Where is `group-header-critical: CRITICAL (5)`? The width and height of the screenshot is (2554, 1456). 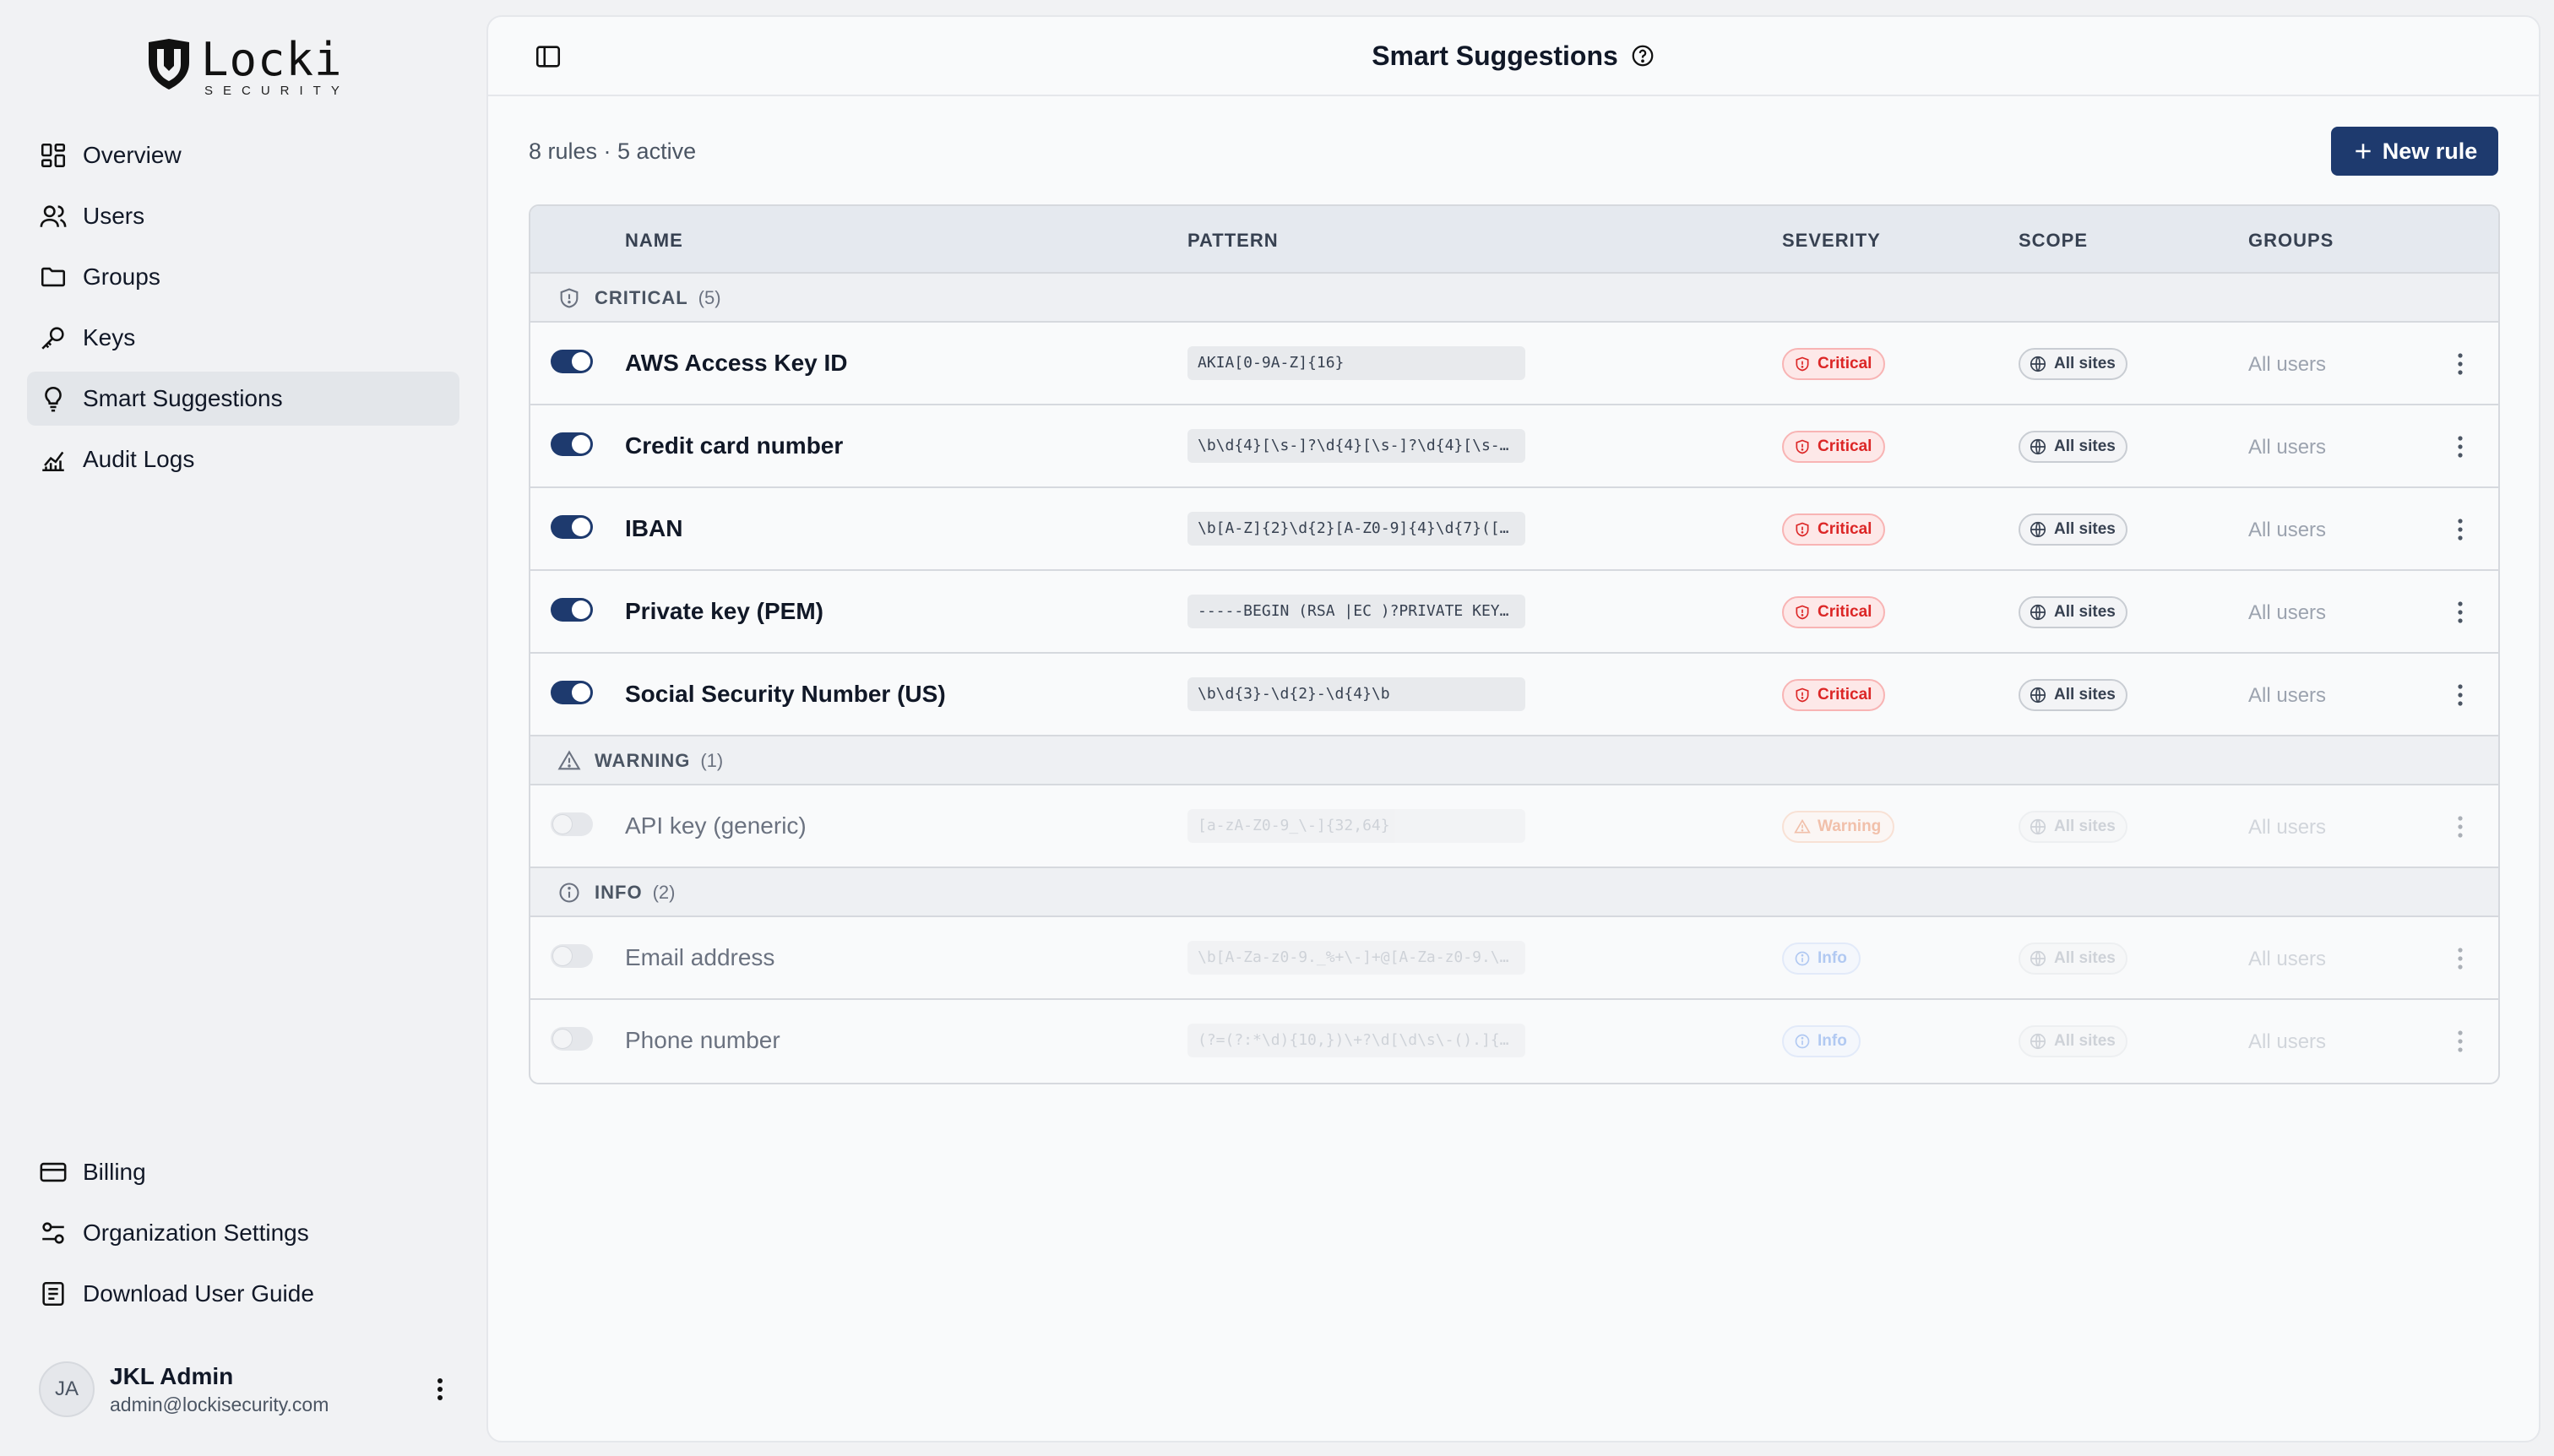
group-header-critical: CRITICAL (5) is located at coordinates (1514, 298).